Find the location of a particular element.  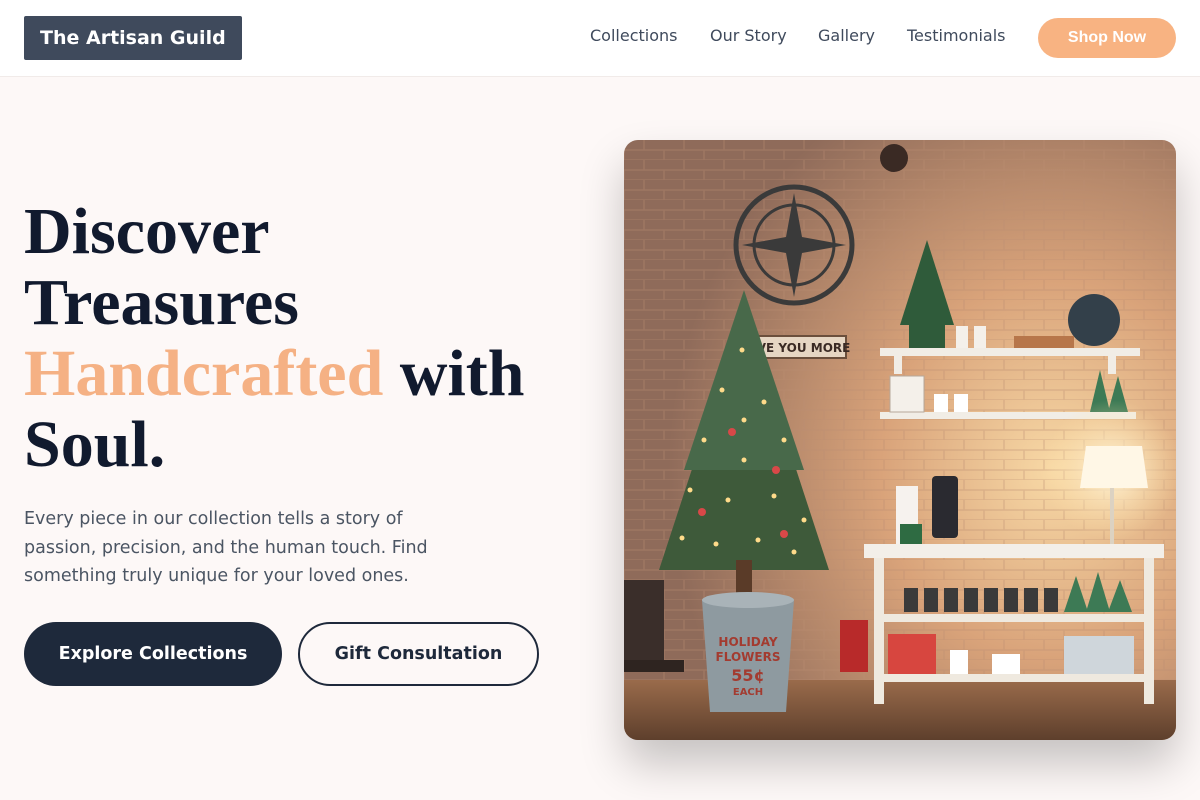

holiday-flowers-bucket: HOLIDAY FLOWERS 55¢ EACH is located at coordinates (748, 652).